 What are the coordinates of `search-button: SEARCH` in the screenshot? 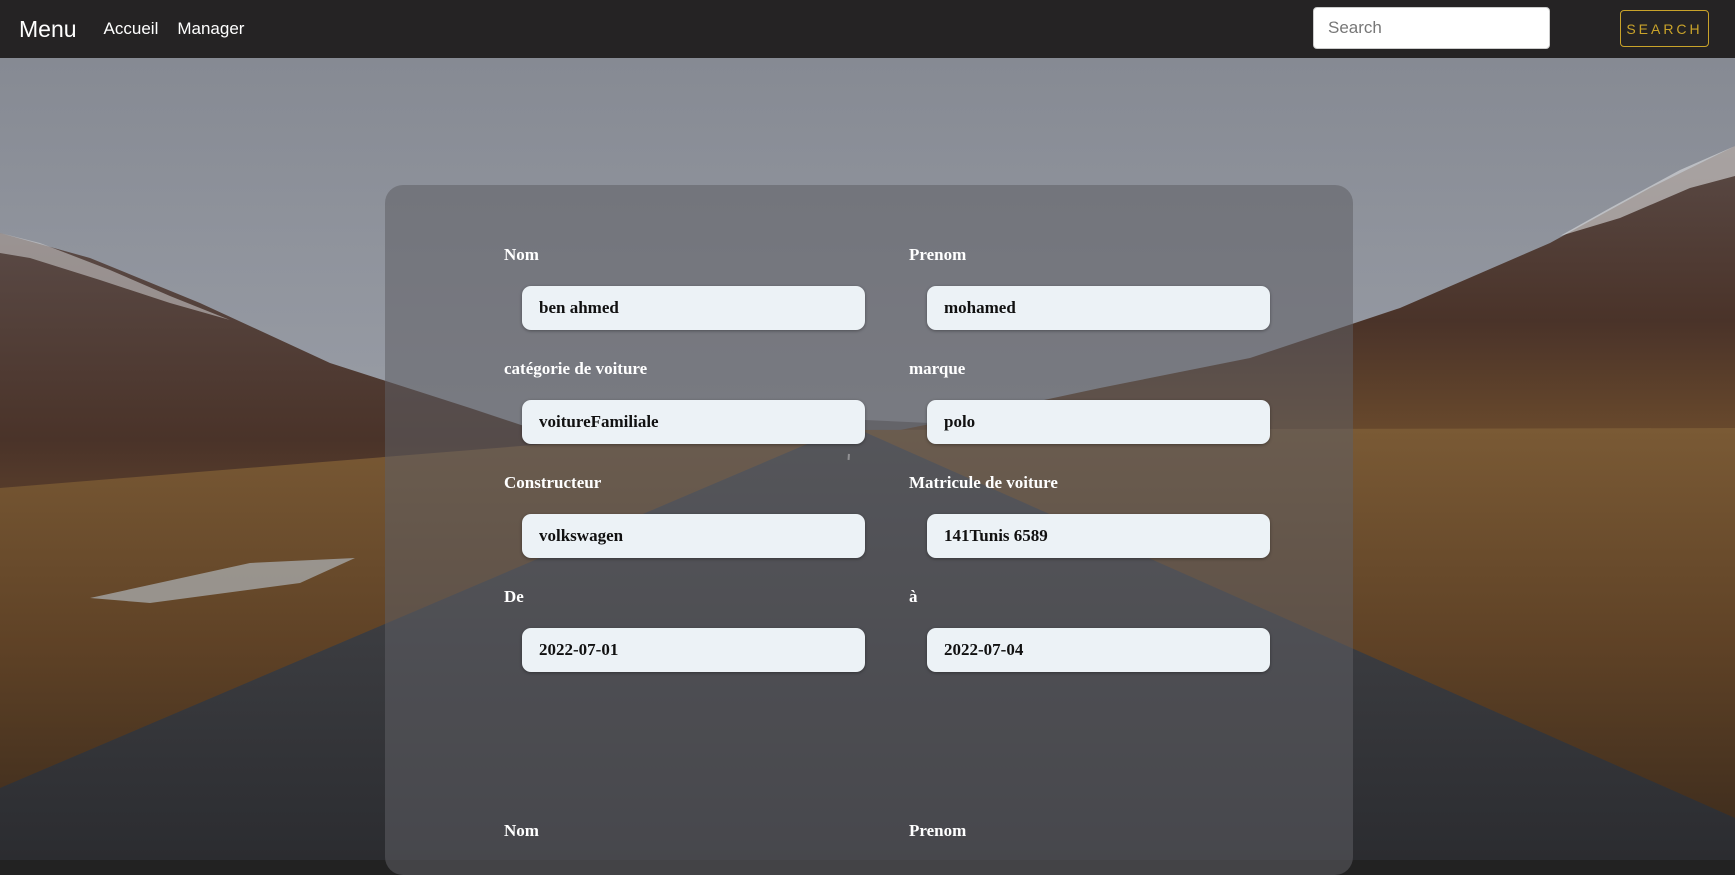 It's located at (1664, 28).